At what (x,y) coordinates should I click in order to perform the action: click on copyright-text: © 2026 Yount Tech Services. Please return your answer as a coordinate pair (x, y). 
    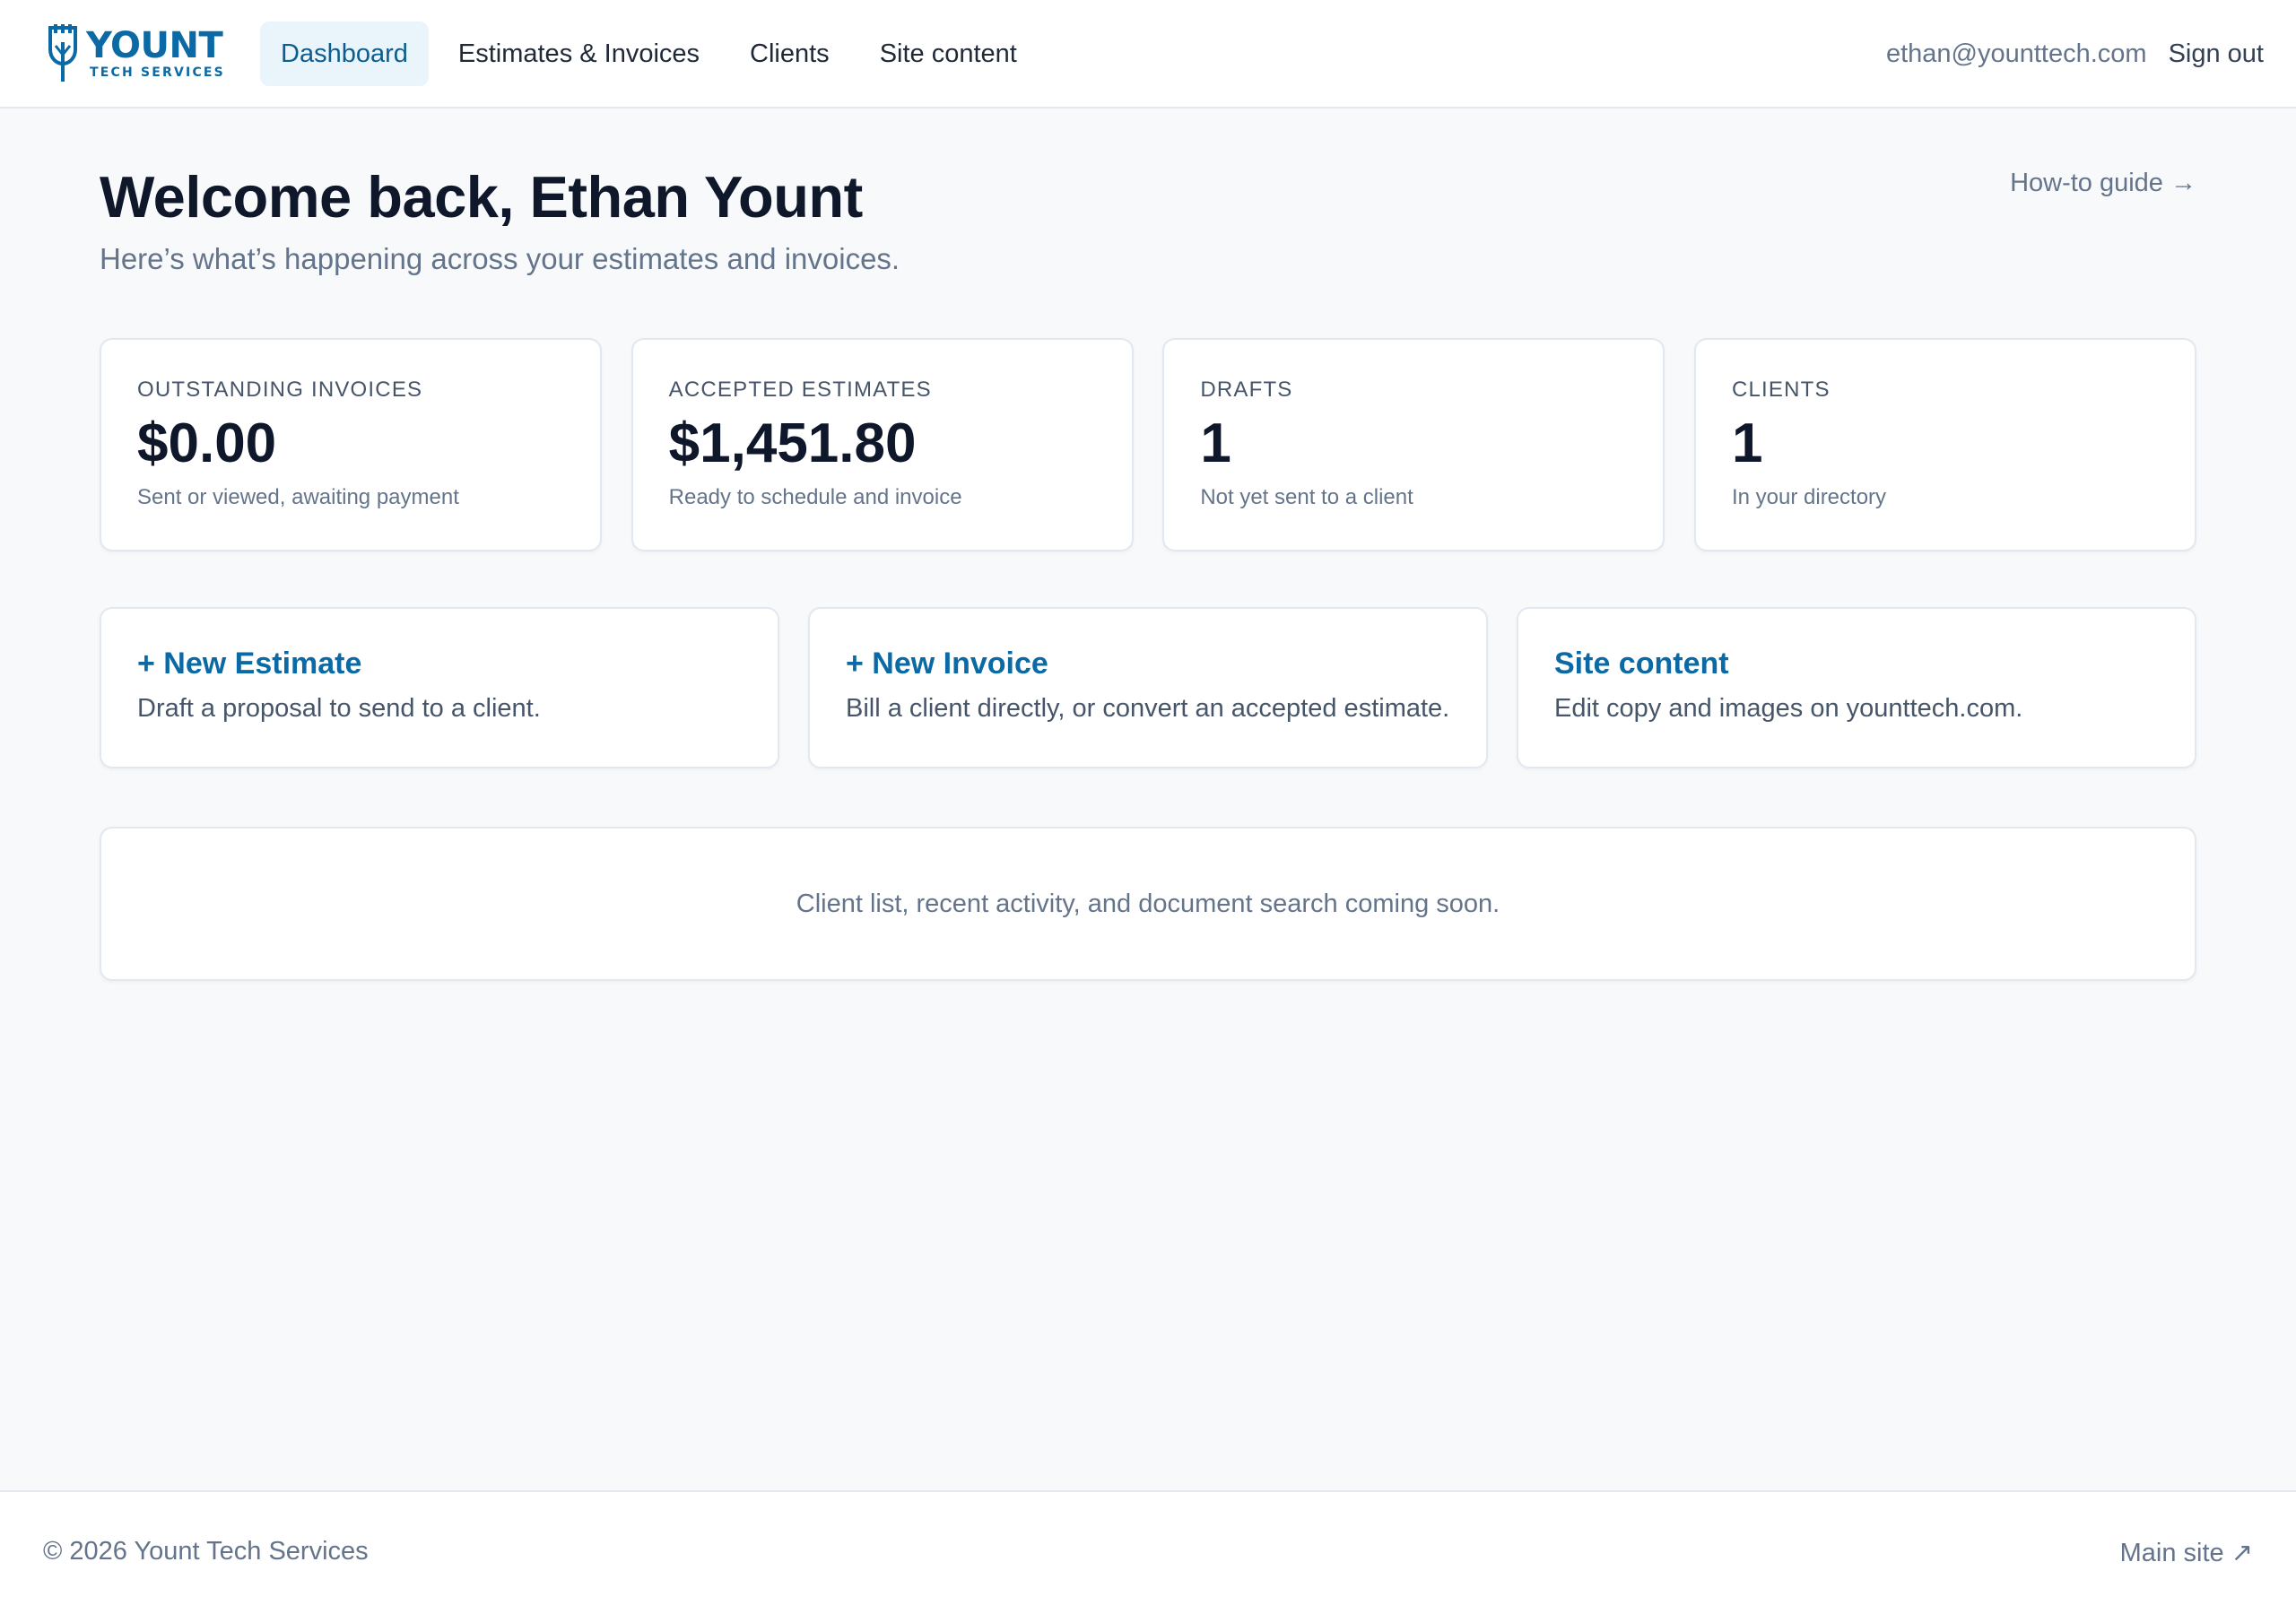
    Looking at the image, I should click on (206, 1551).